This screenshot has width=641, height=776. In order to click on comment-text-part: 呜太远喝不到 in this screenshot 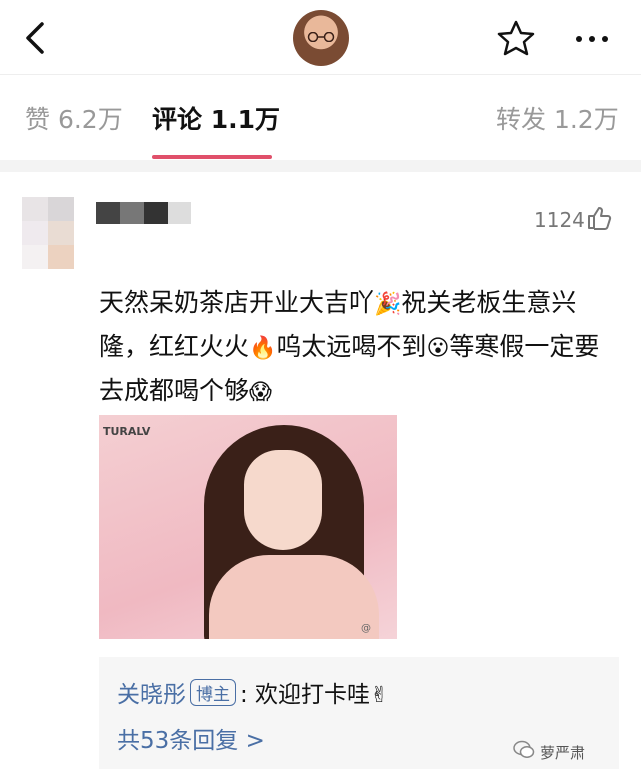, I will do `click(351, 346)`.